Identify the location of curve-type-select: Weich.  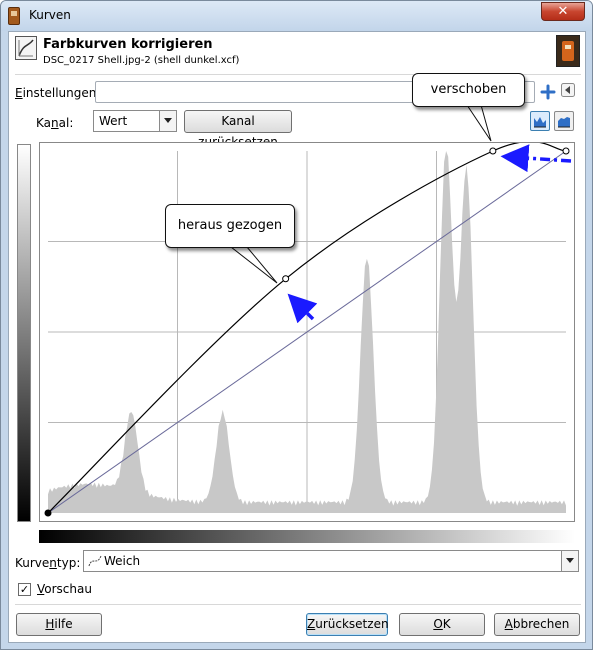
(331, 561).